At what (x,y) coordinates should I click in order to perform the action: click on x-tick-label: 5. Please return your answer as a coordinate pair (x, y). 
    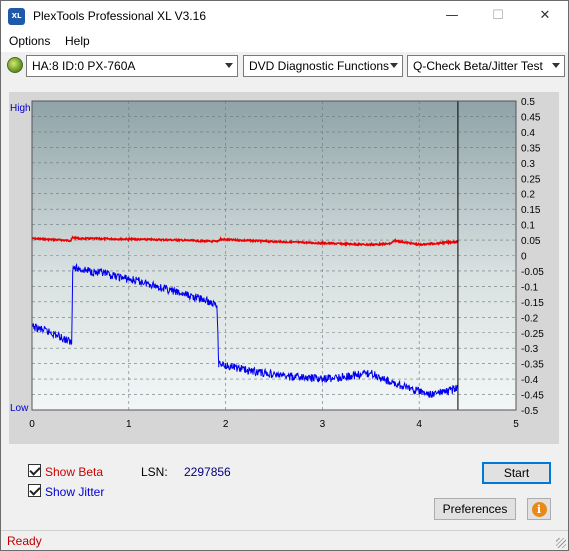
    Looking at the image, I should click on (516, 424).